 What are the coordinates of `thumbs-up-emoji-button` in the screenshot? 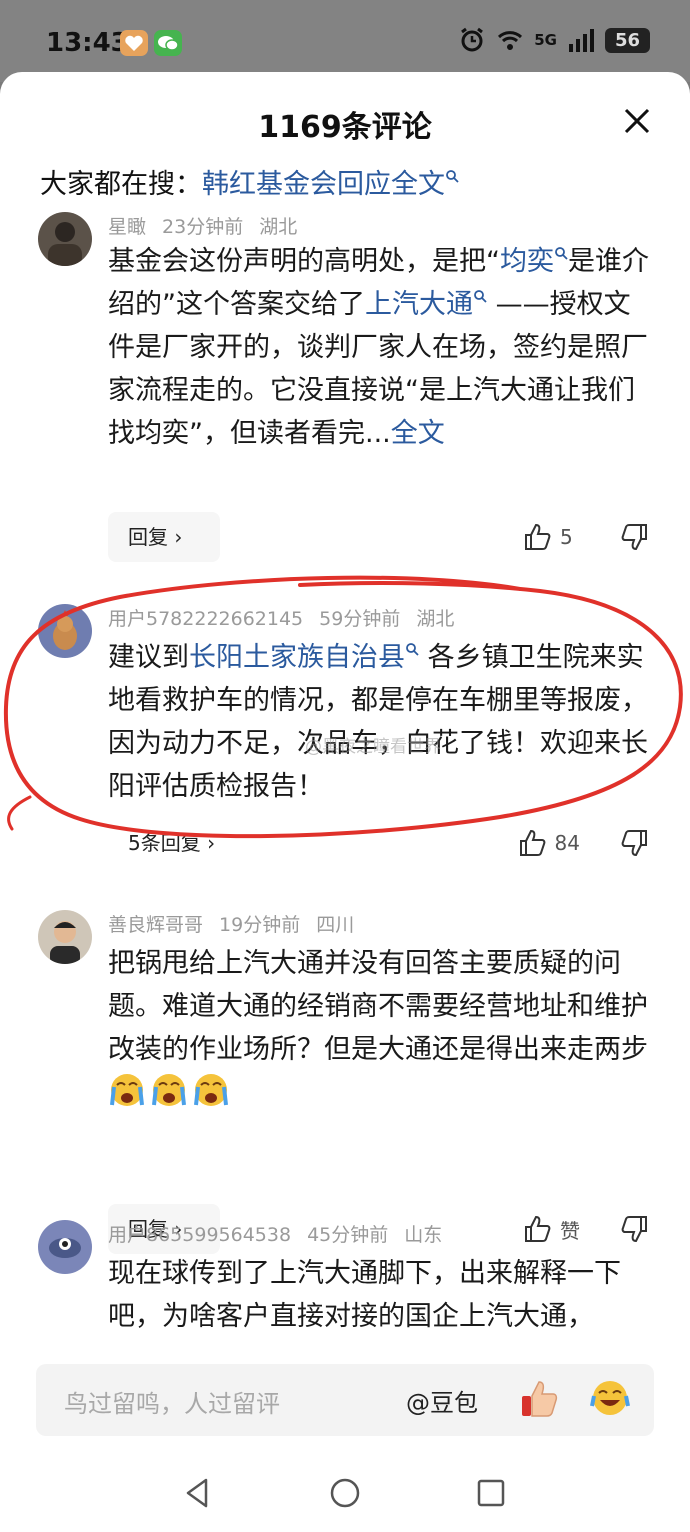 It's located at (539, 1398).